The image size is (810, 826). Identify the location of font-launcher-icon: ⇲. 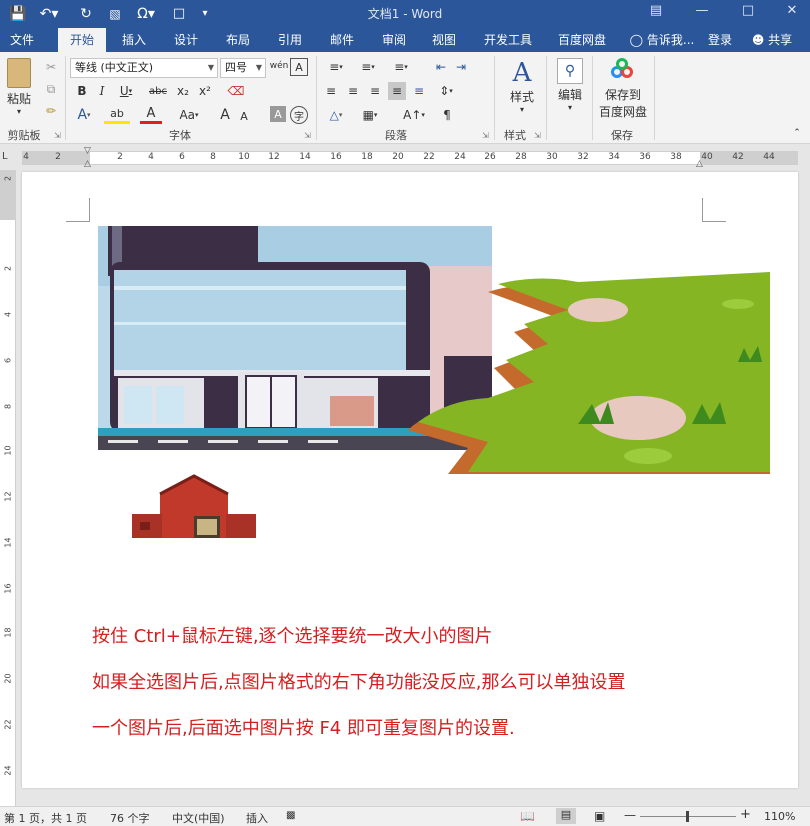
(307, 135).